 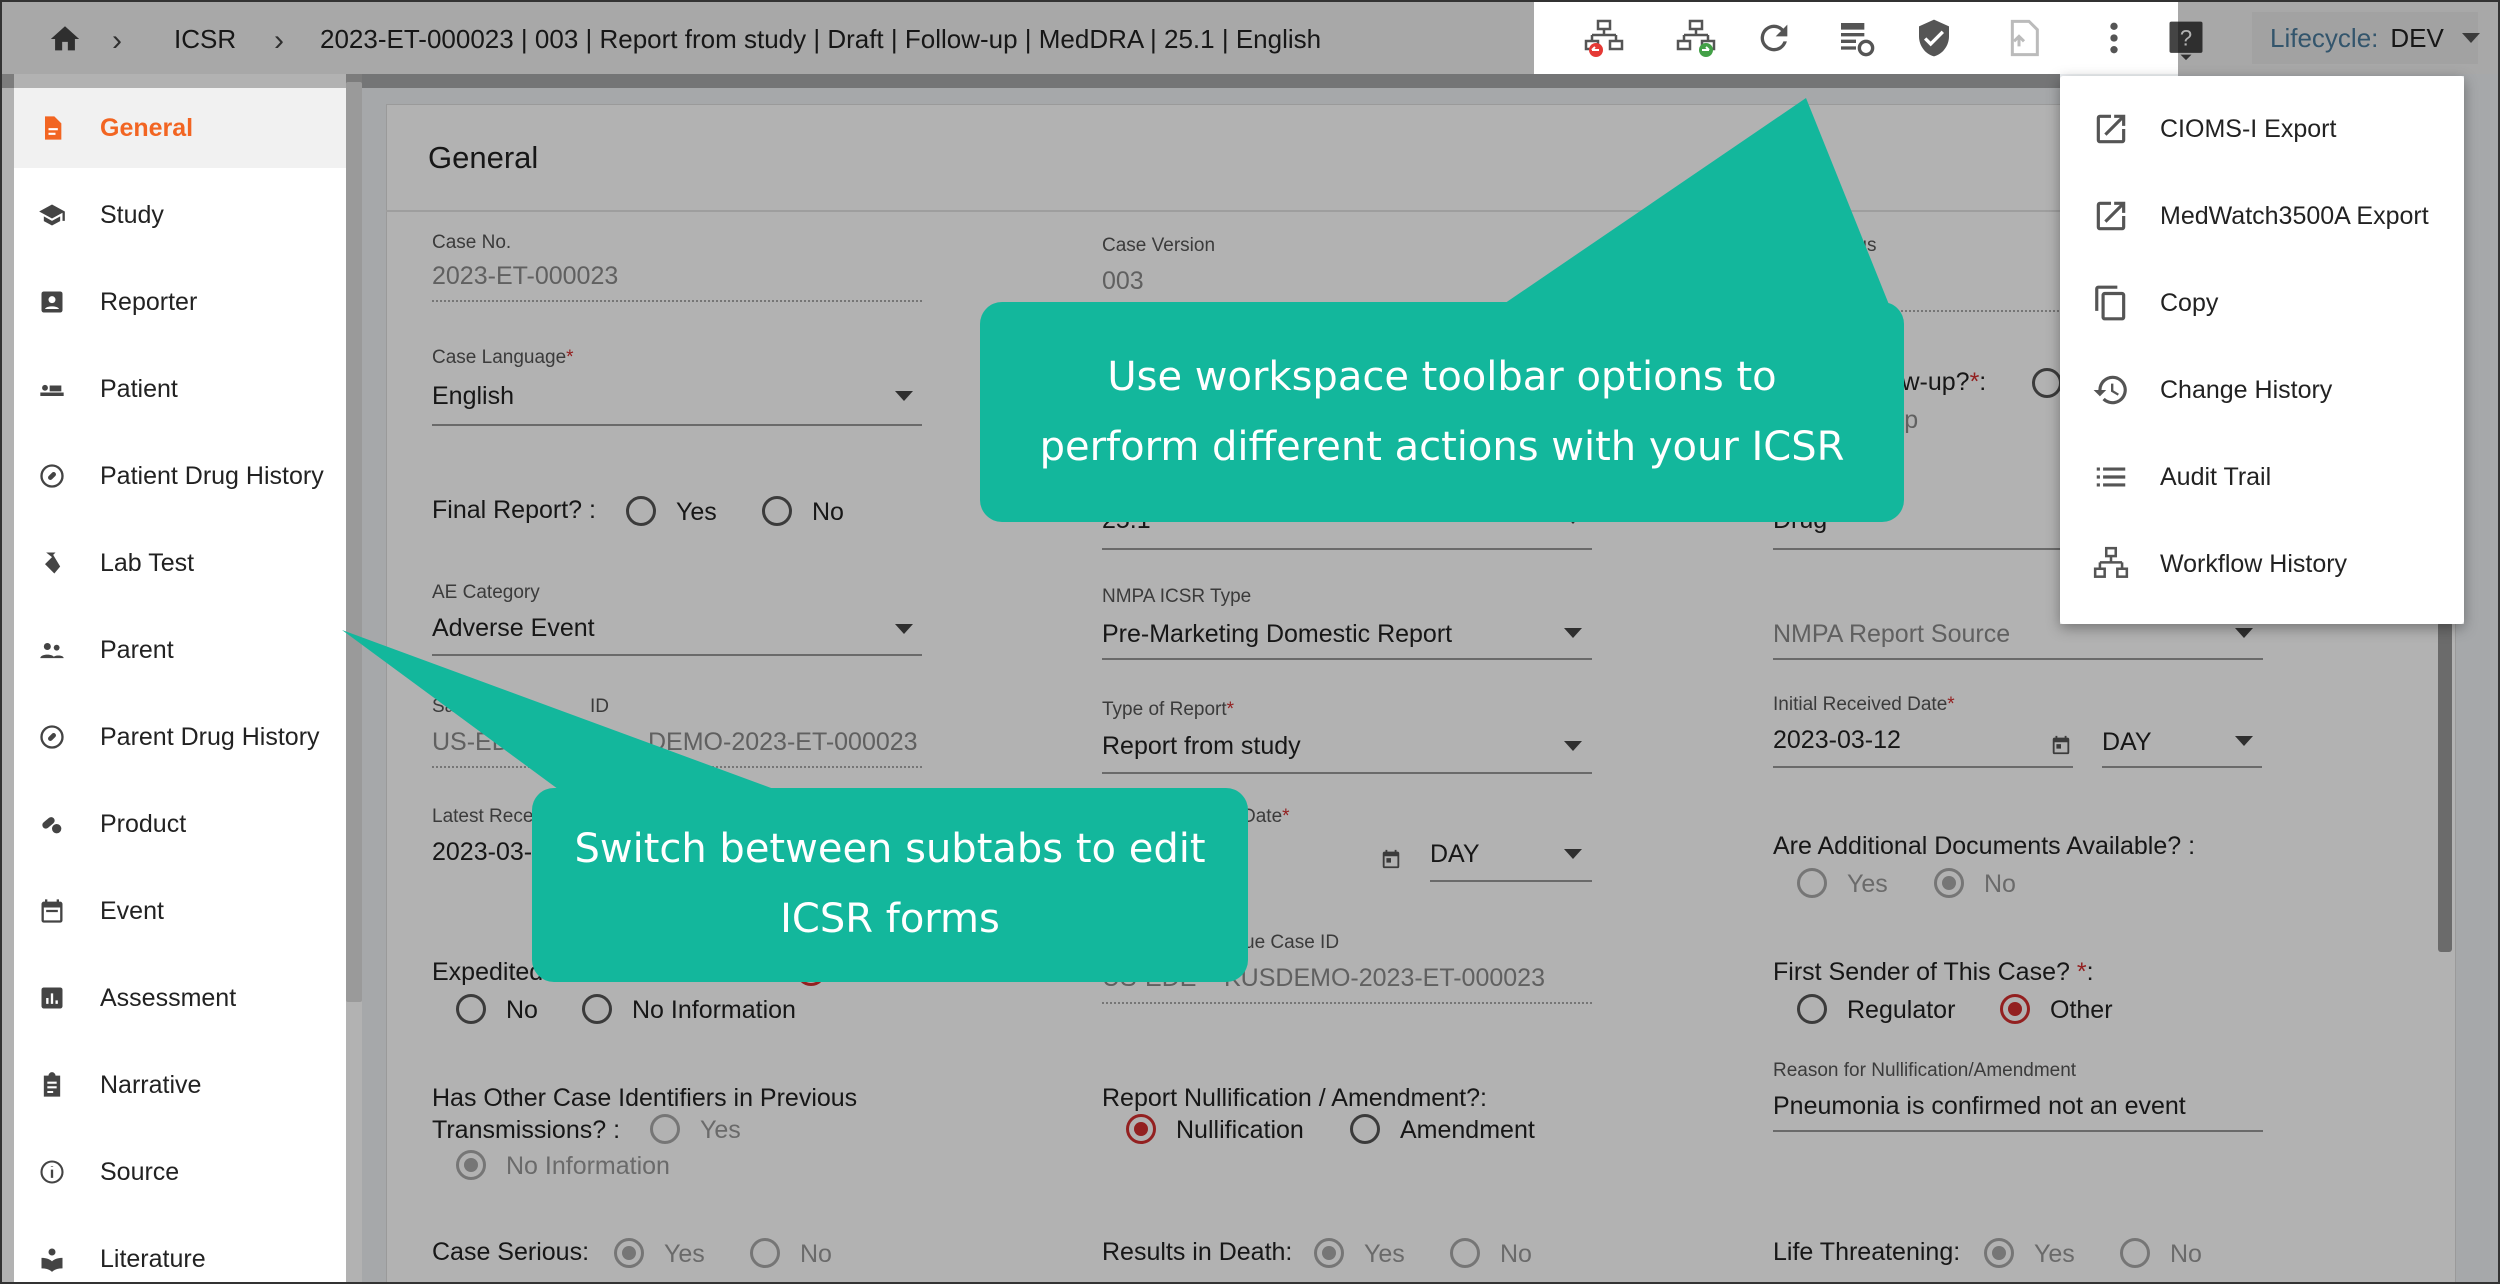 What do you see at coordinates (2189, 302) in the screenshot?
I see `menu-item-label: Copy` at bounding box center [2189, 302].